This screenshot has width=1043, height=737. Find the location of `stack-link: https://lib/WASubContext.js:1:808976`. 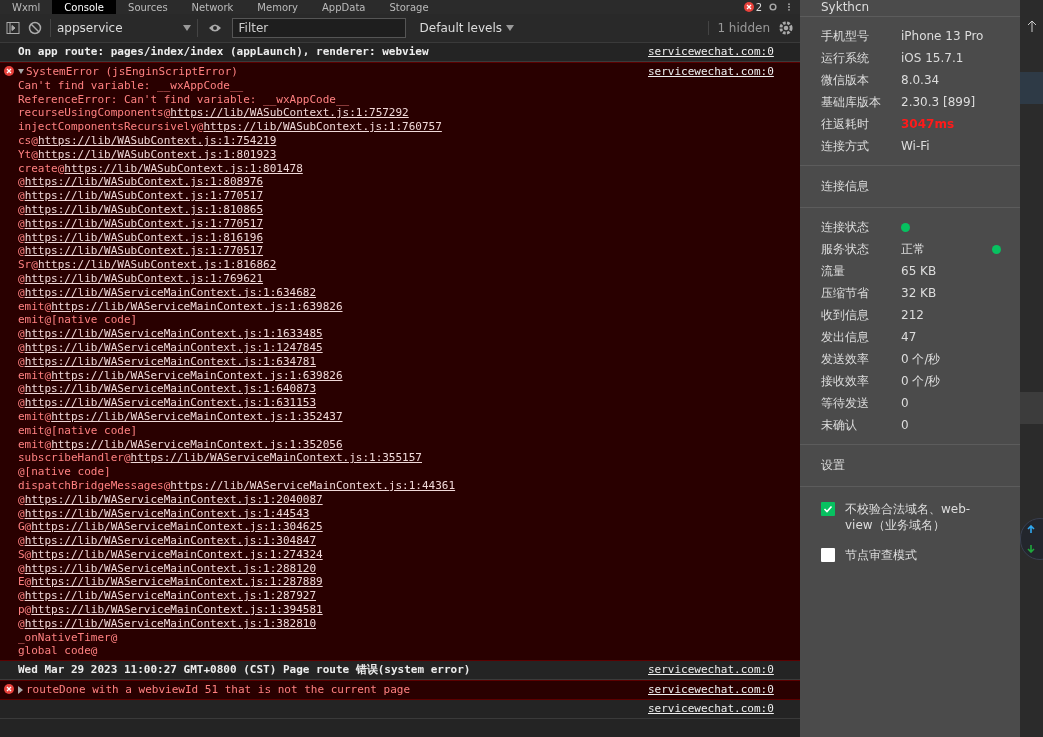

stack-link: https://lib/WASubContext.js:1:808976 is located at coordinates (144, 182).